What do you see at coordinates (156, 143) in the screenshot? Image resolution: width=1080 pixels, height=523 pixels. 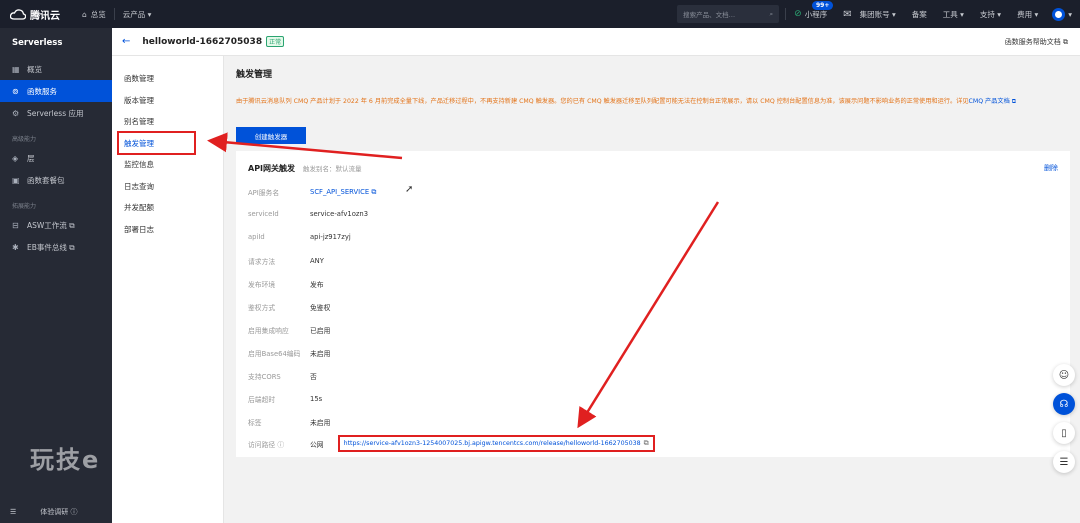 I see `nav-highlight-box` at bounding box center [156, 143].